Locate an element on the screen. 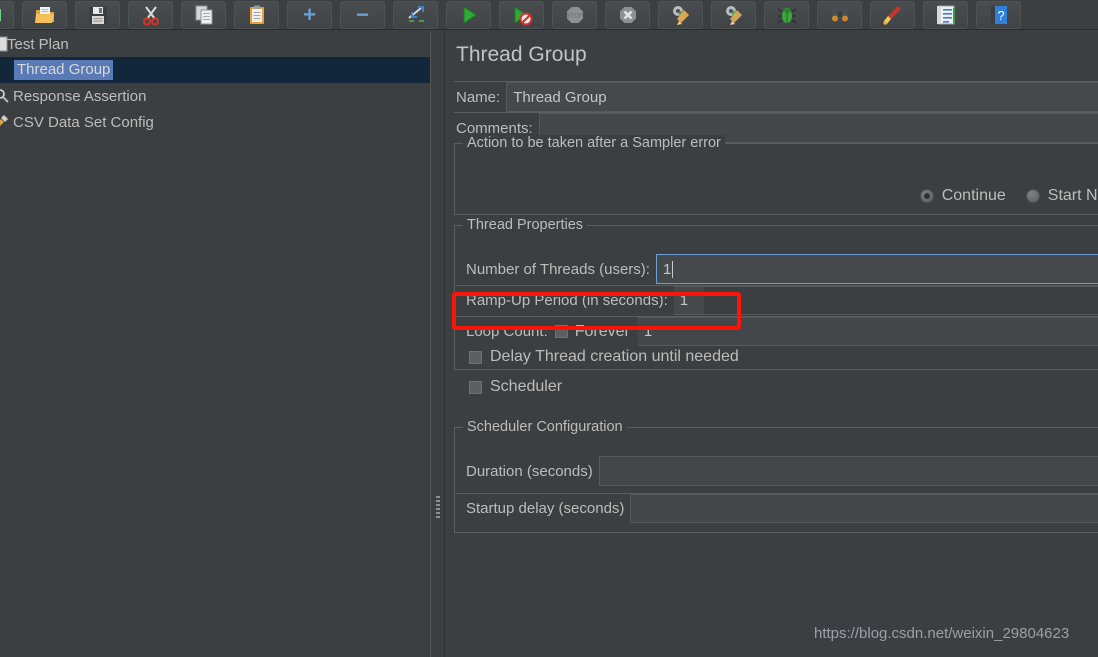 This screenshot has width=1098, height=657. gear-broom-all-icon is located at coordinates (733, 15).